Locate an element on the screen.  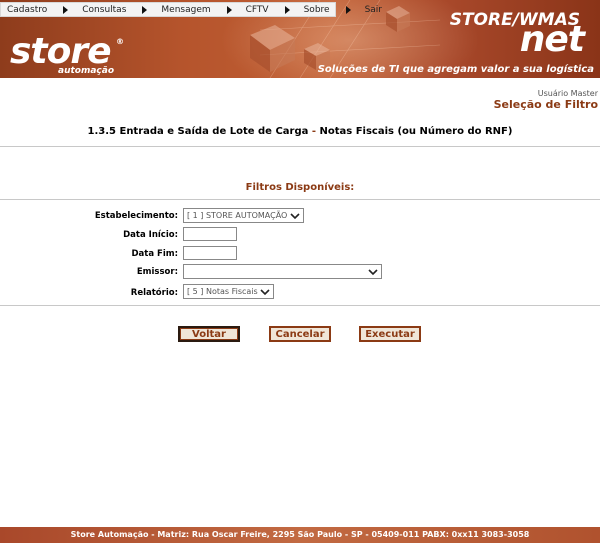
menu-label: Sair is located at coordinates (373, 9).